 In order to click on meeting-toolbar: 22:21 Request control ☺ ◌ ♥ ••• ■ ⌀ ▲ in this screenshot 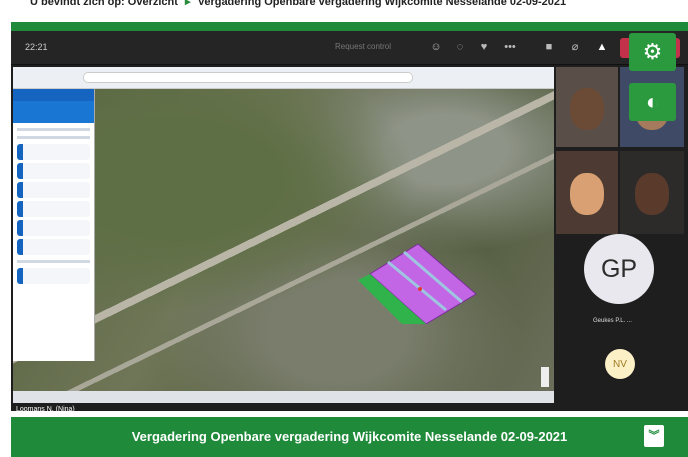, I will do `click(349, 48)`.